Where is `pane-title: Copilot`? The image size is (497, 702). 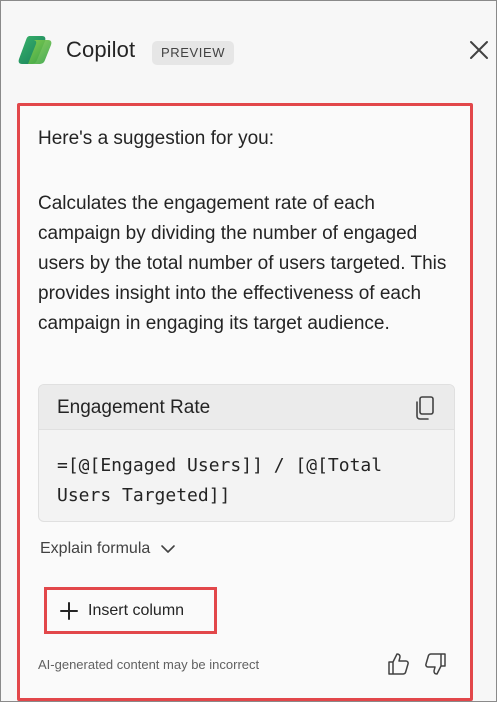
pane-title: Copilot is located at coordinates (101, 49).